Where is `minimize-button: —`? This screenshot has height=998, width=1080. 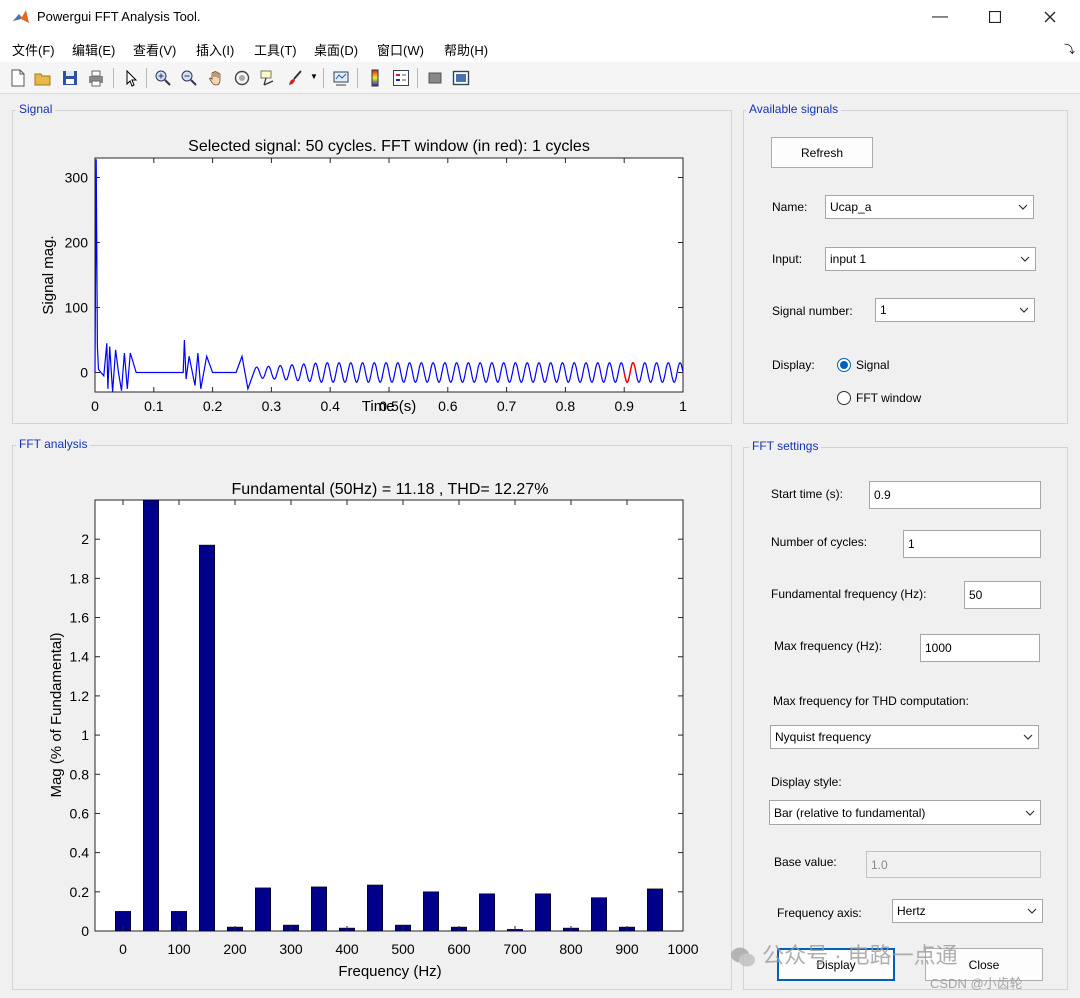 minimize-button: — is located at coordinates (940, 17).